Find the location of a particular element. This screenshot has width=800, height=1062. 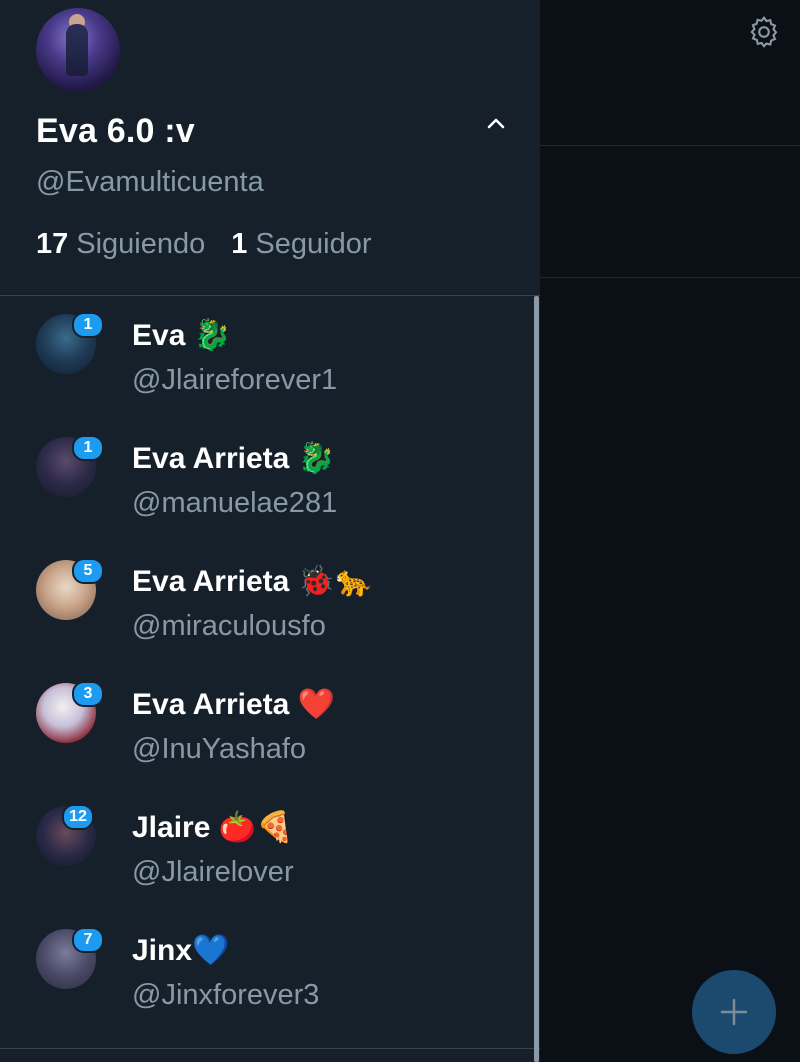

followers-label: Seguidor is located at coordinates (313, 244).